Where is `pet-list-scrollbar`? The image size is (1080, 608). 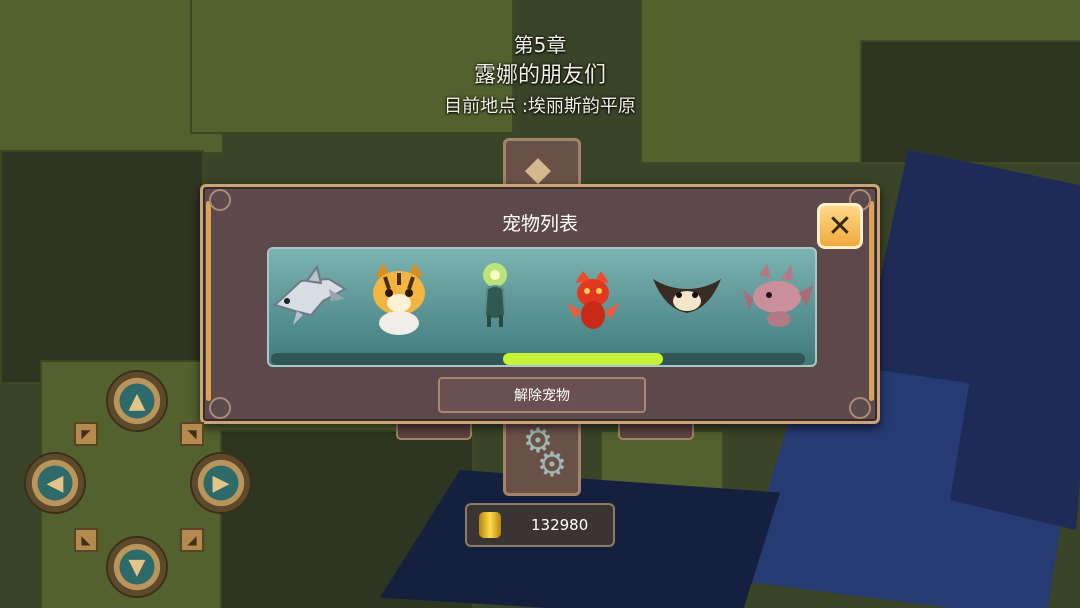 pet-list-scrollbar is located at coordinates (538, 359).